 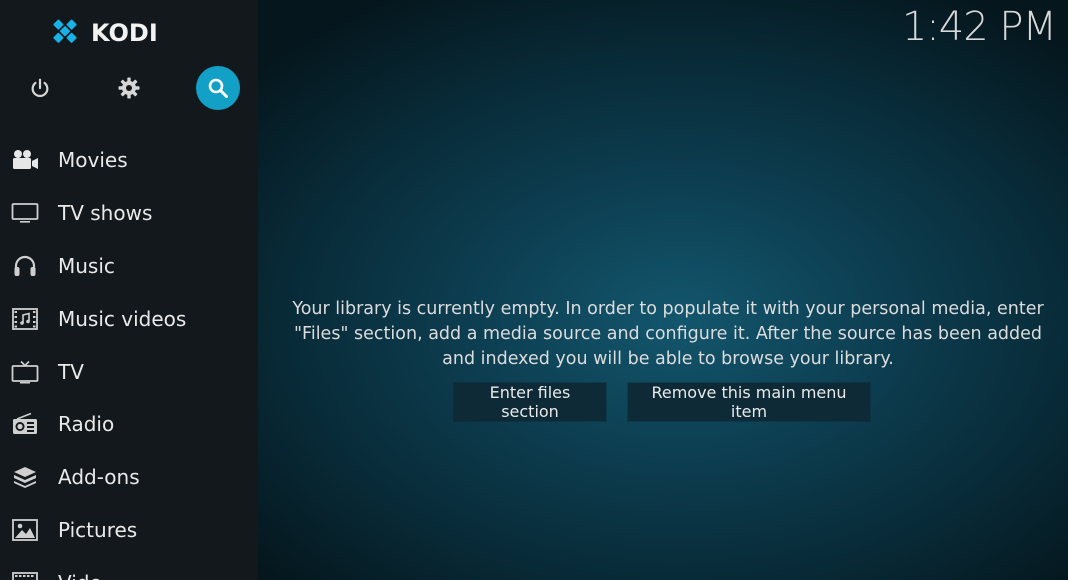 I want to click on search-icon, so click(x=218, y=88).